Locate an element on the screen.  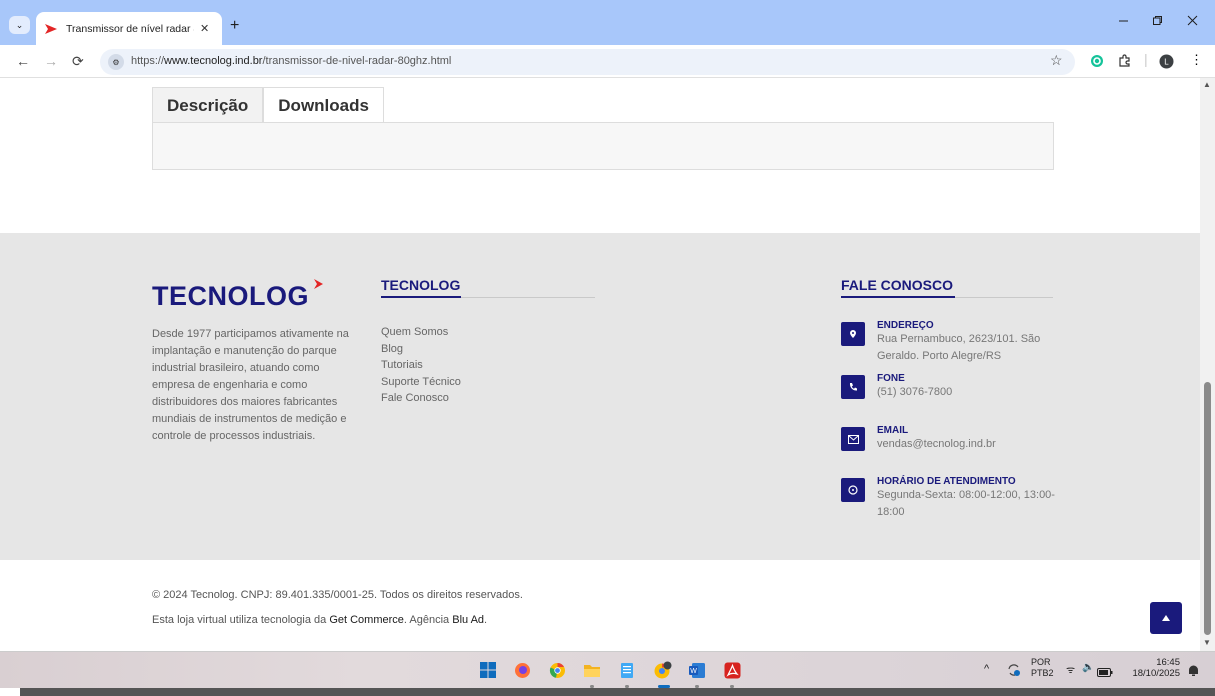
tab-descricao: Descrição is located at coordinates (208, 105).